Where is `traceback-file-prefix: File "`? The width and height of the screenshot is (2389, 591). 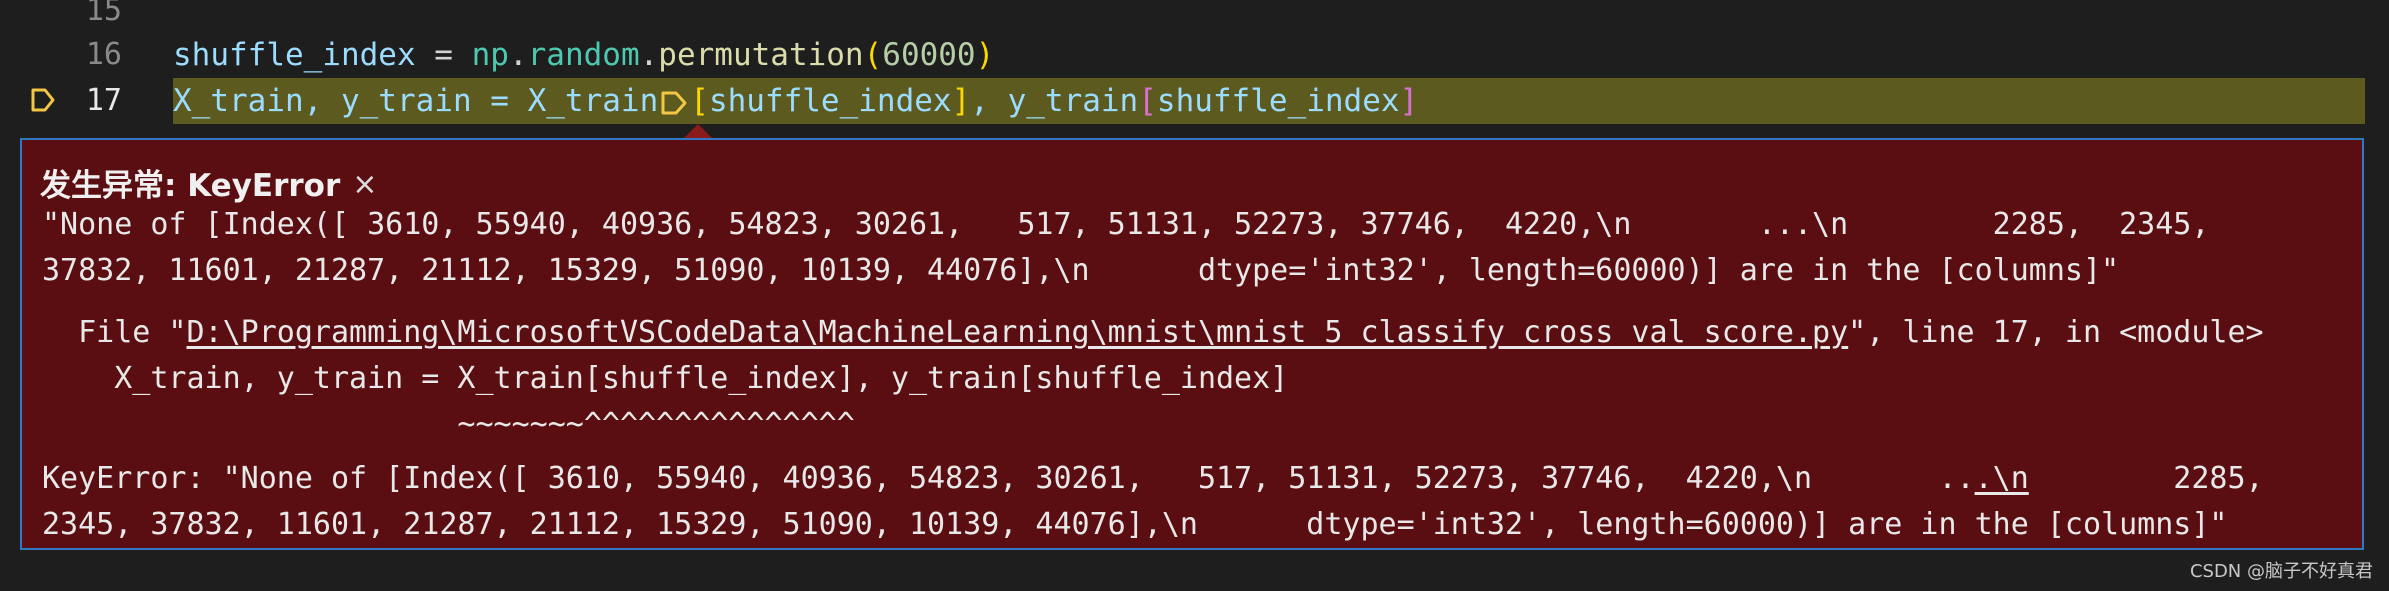
traceback-file-prefix: File " is located at coordinates (114, 332).